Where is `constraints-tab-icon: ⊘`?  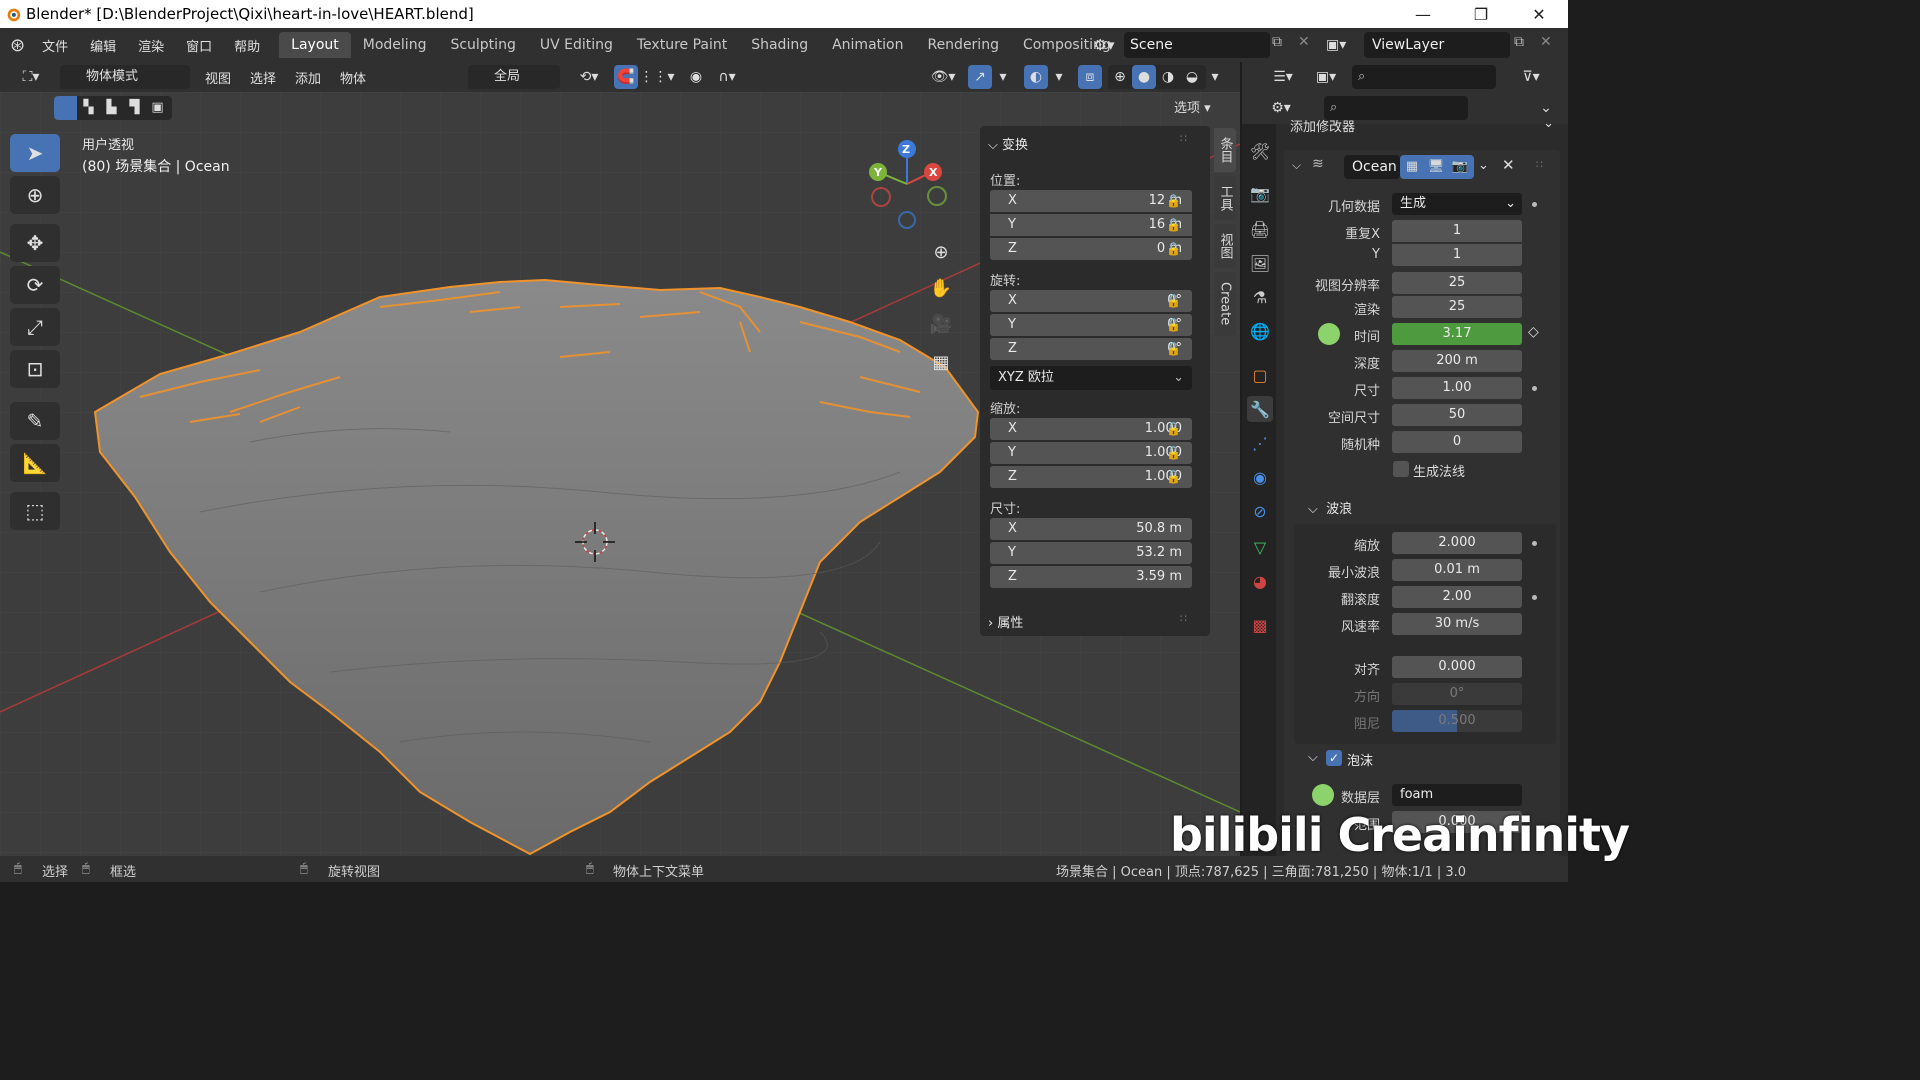
constraints-tab-icon: ⊘ is located at coordinates (1260, 511).